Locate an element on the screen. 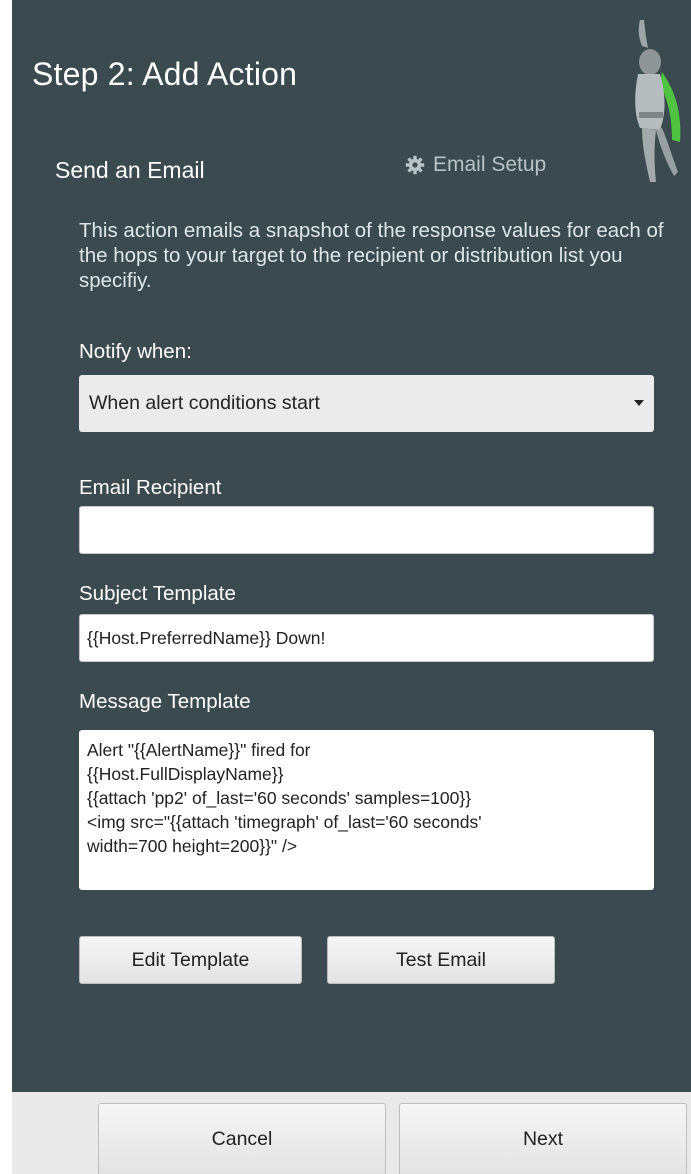 This screenshot has height=1174, width=691. email-recipient-label: Email Recipient is located at coordinates (150, 487).